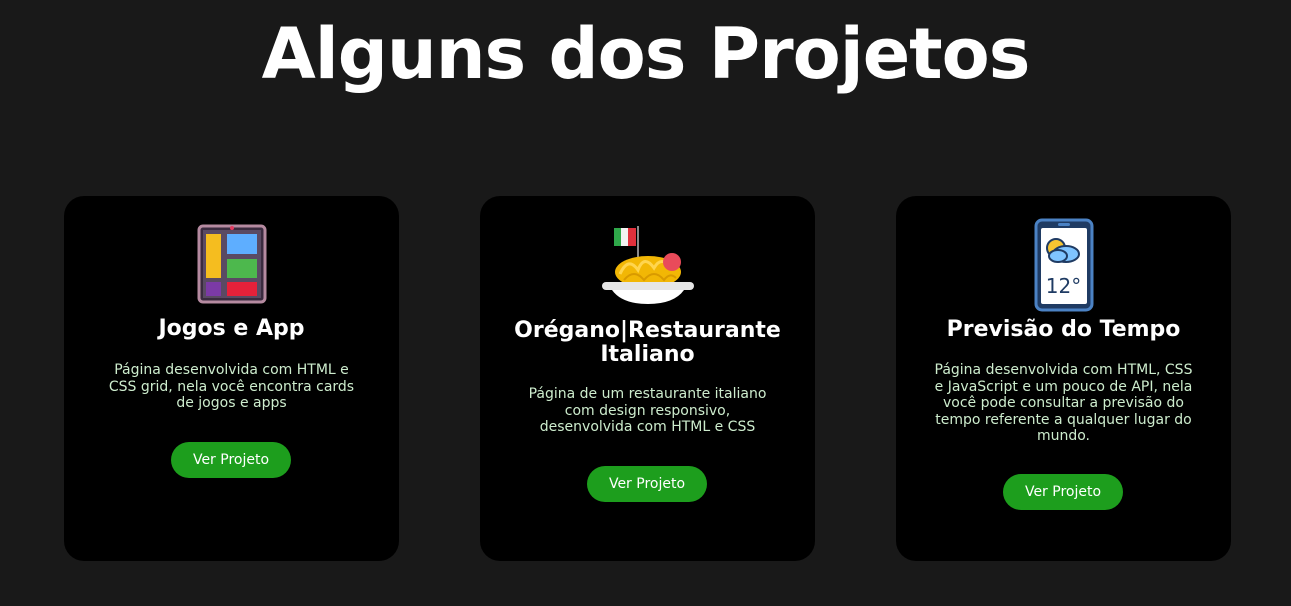 The width and height of the screenshot is (1291, 606). What do you see at coordinates (646, 54) in the screenshot?
I see `page-title: Alguns dos Projetos` at bounding box center [646, 54].